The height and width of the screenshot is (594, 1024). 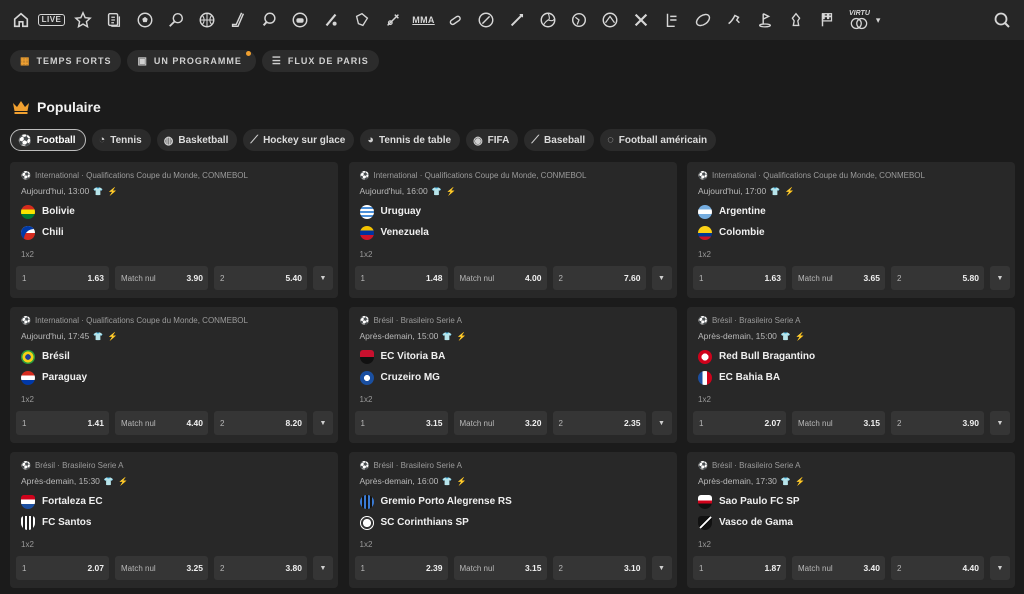 What do you see at coordinates (260, 423) in the screenshot?
I see `odd-away-button: 2 8.20` at bounding box center [260, 423].